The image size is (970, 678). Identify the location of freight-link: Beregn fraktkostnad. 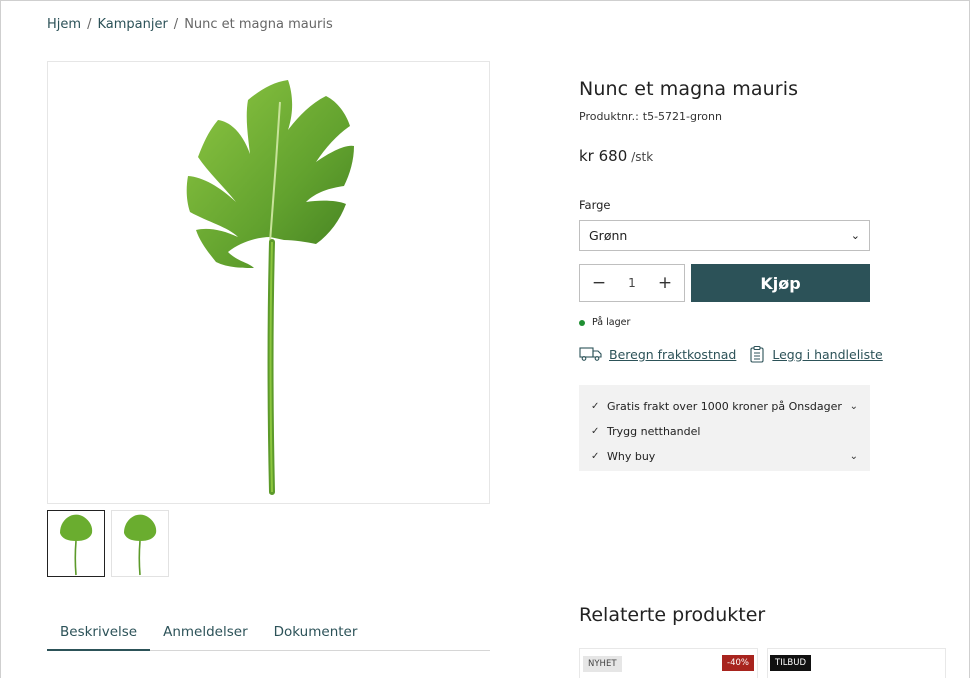
(657, 354).